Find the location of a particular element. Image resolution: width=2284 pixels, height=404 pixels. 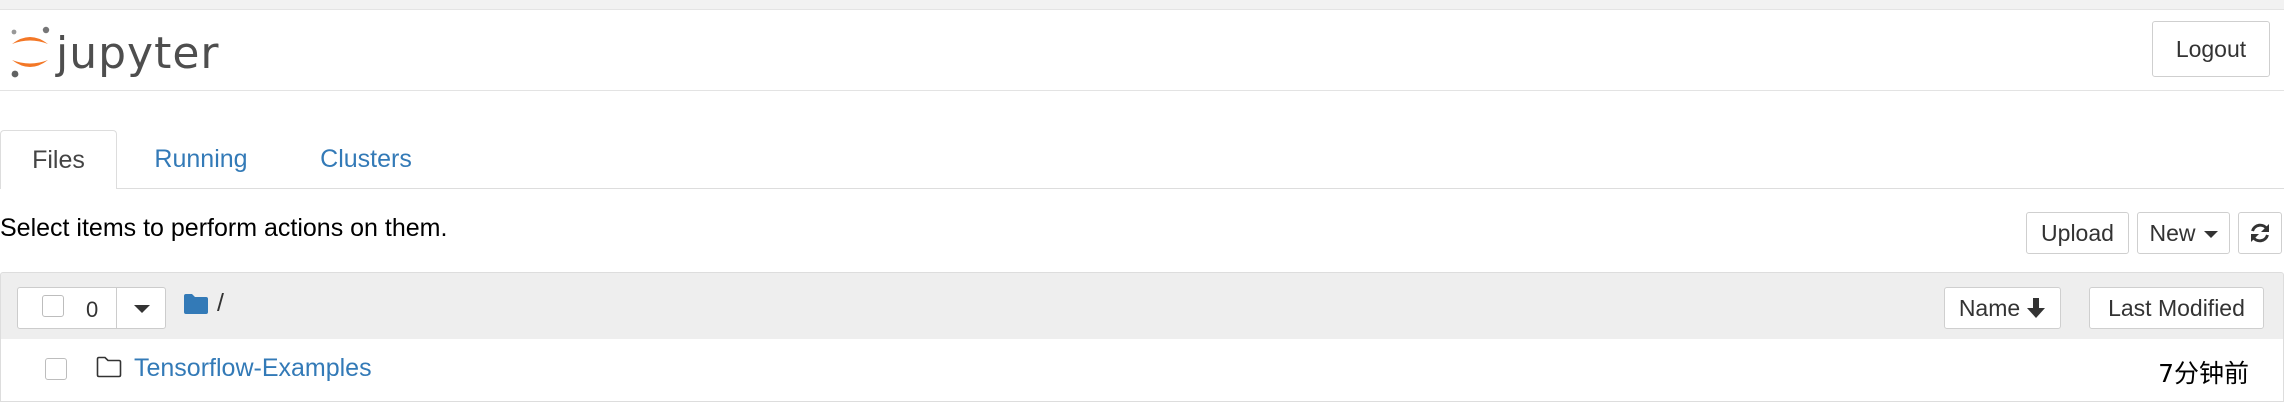

tab-clusters: Clusters is located at coordinates (366, 159).